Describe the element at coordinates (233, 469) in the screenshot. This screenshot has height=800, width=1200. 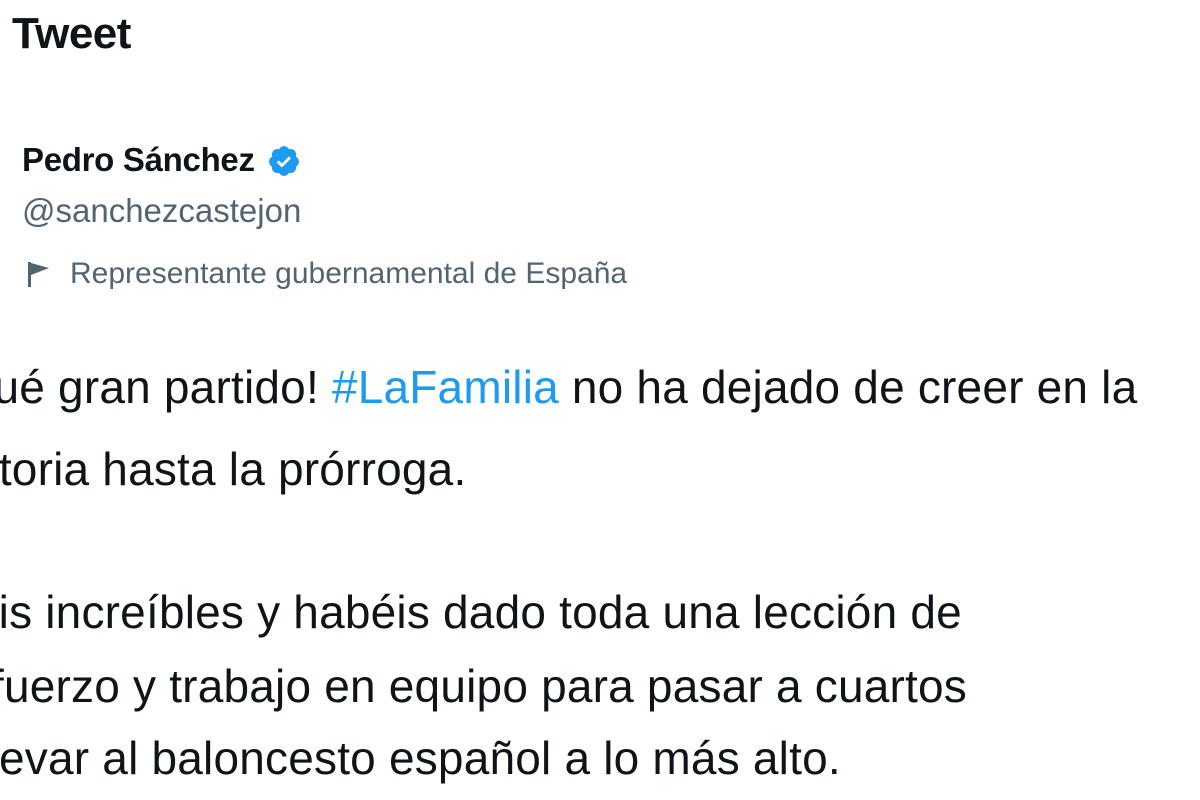
I see `tweet-line: victoria hasta la prórroga.` at that location.